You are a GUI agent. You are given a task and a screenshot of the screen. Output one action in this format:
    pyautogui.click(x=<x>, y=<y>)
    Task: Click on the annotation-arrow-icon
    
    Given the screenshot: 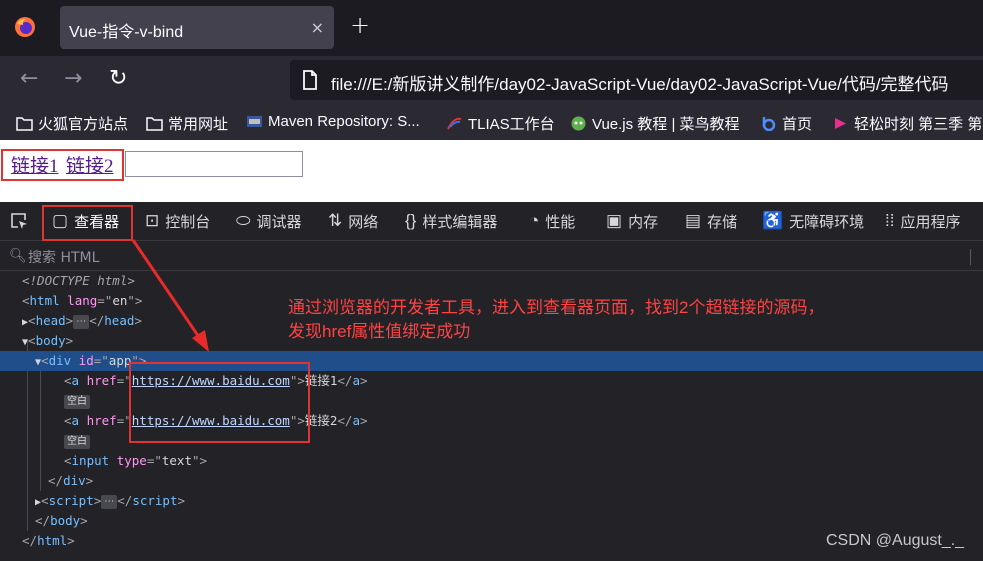 What is the action you would take?
    pyautogui.click(x=170, y=295)
    